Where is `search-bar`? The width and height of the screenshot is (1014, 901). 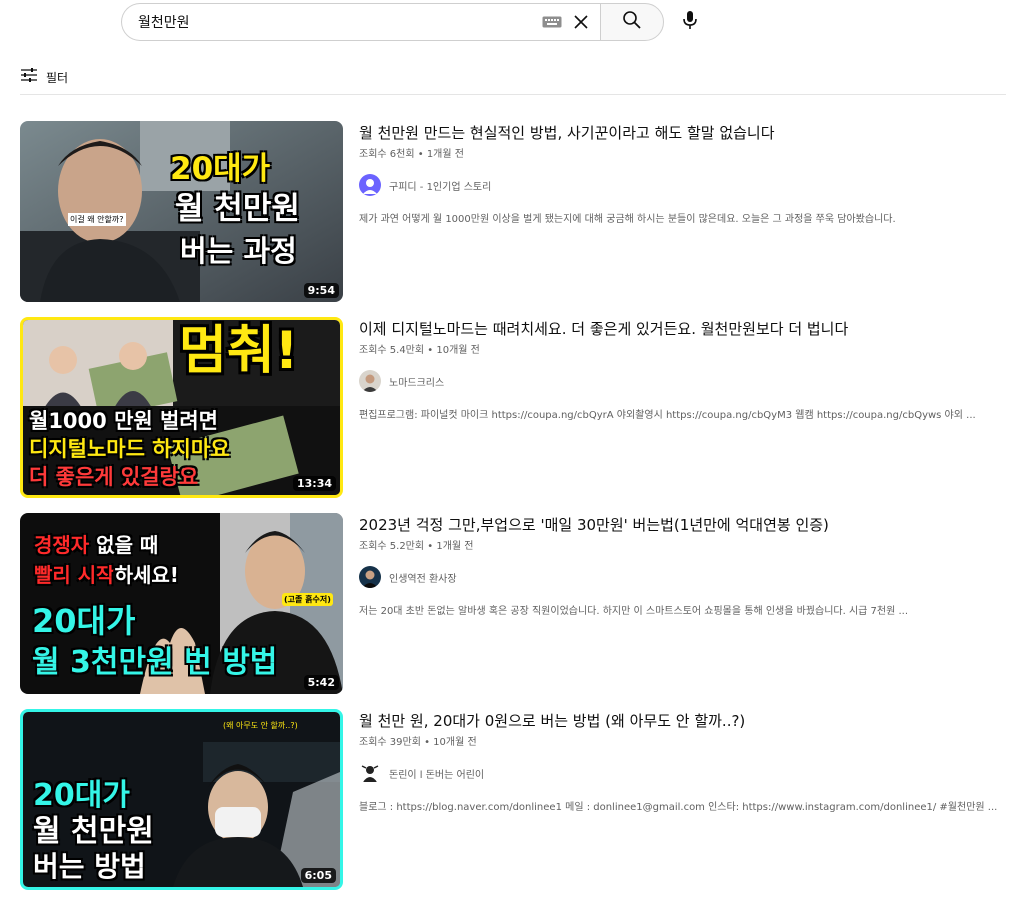 search-bar is located at coordinates (392, 22).